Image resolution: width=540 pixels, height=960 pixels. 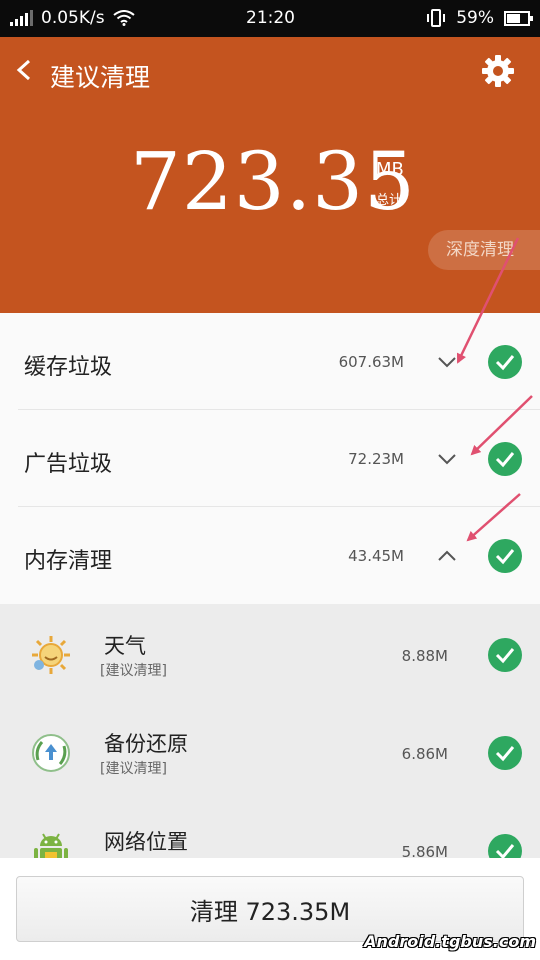 I want to click on app-name: 备份还原, so click(x=146, y=744).